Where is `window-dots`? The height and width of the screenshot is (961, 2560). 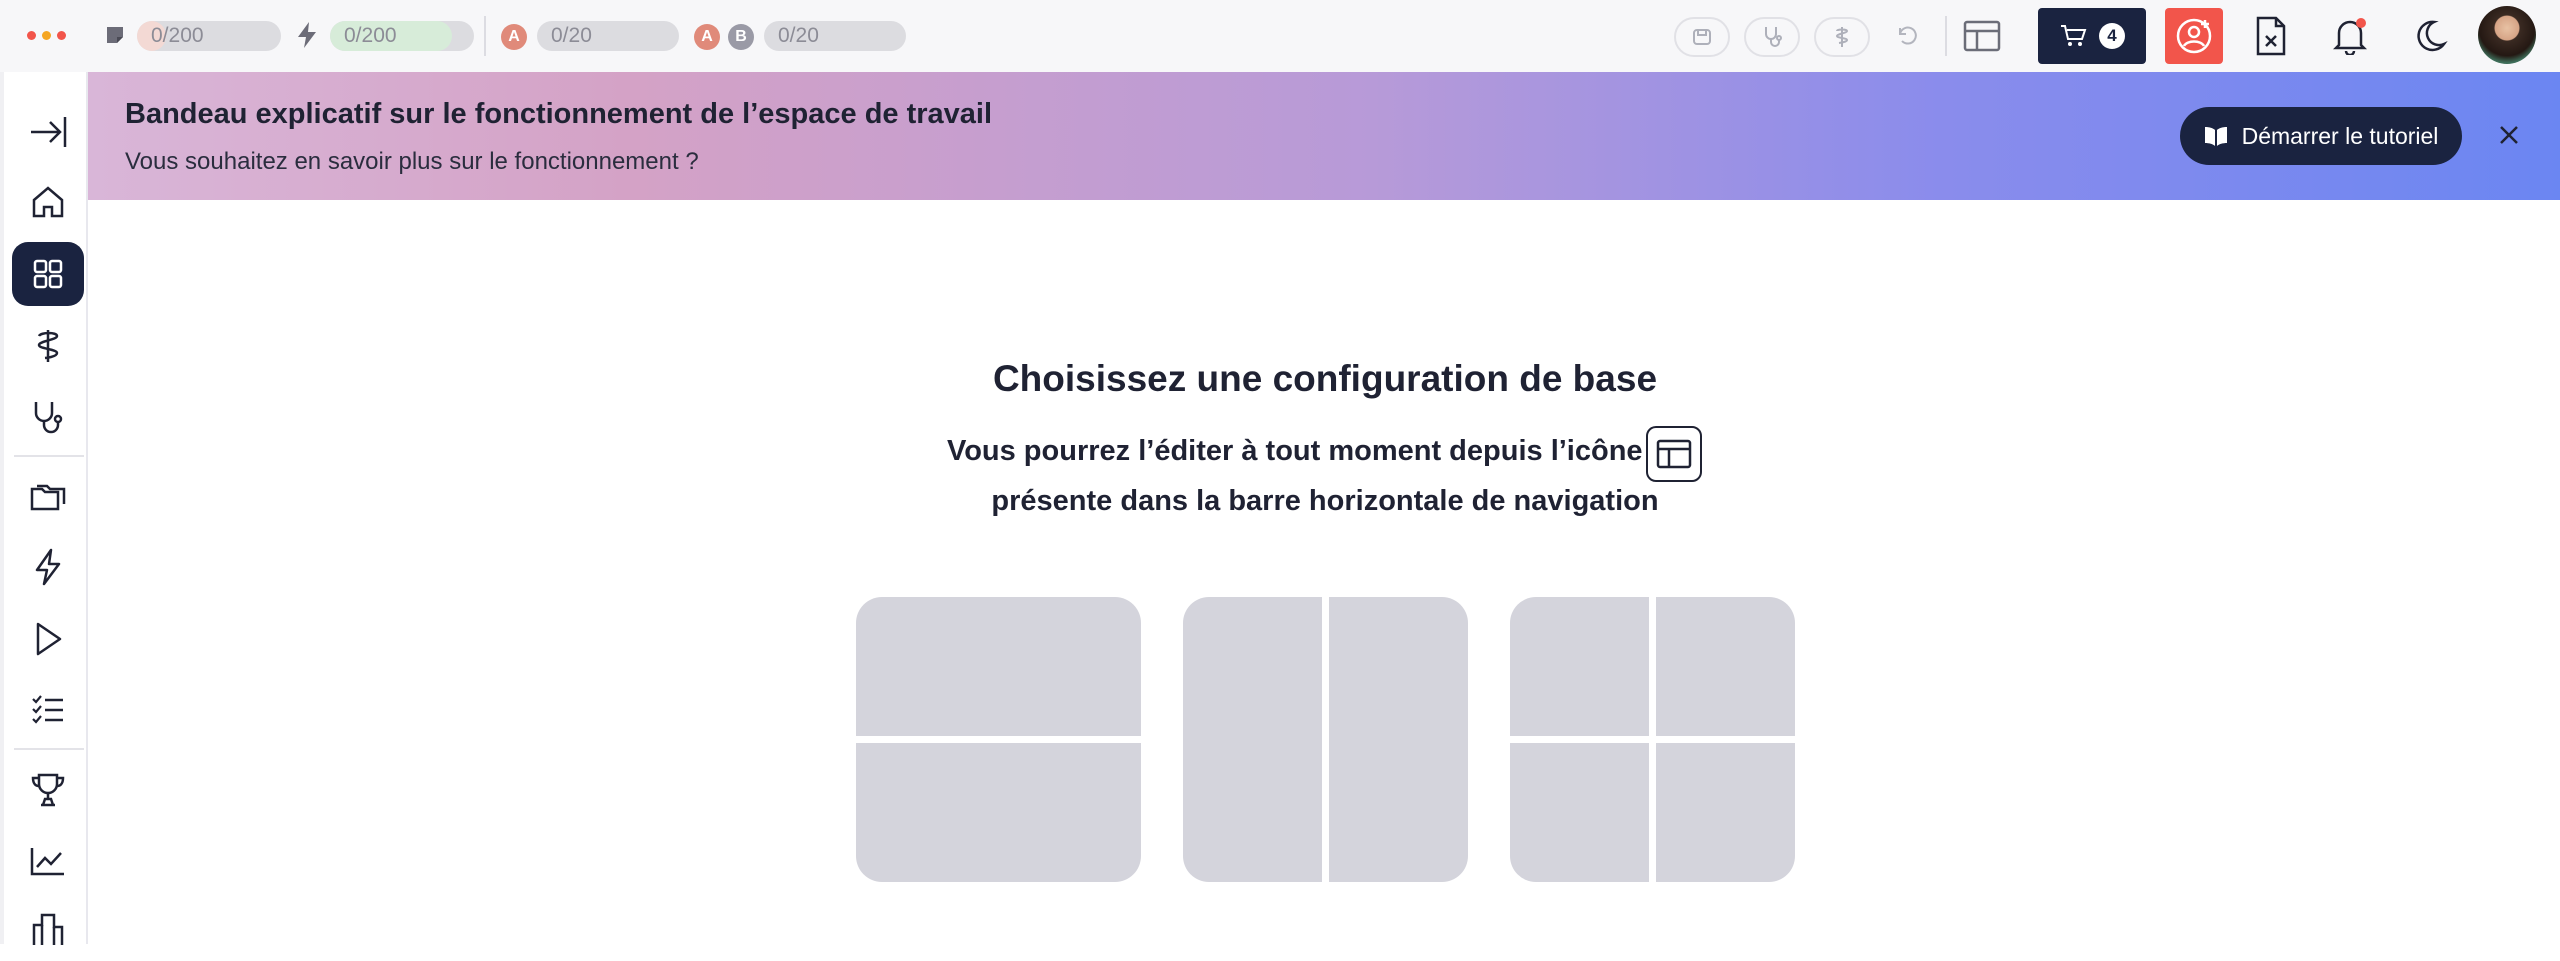 window-dots is located at coordinates (46, 35).